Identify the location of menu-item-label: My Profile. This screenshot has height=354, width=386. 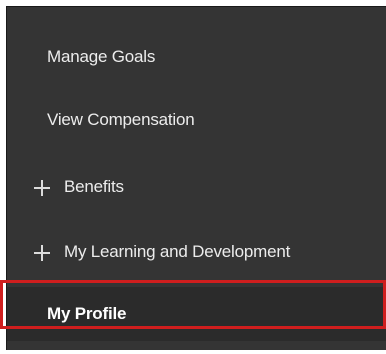
(87, 313).